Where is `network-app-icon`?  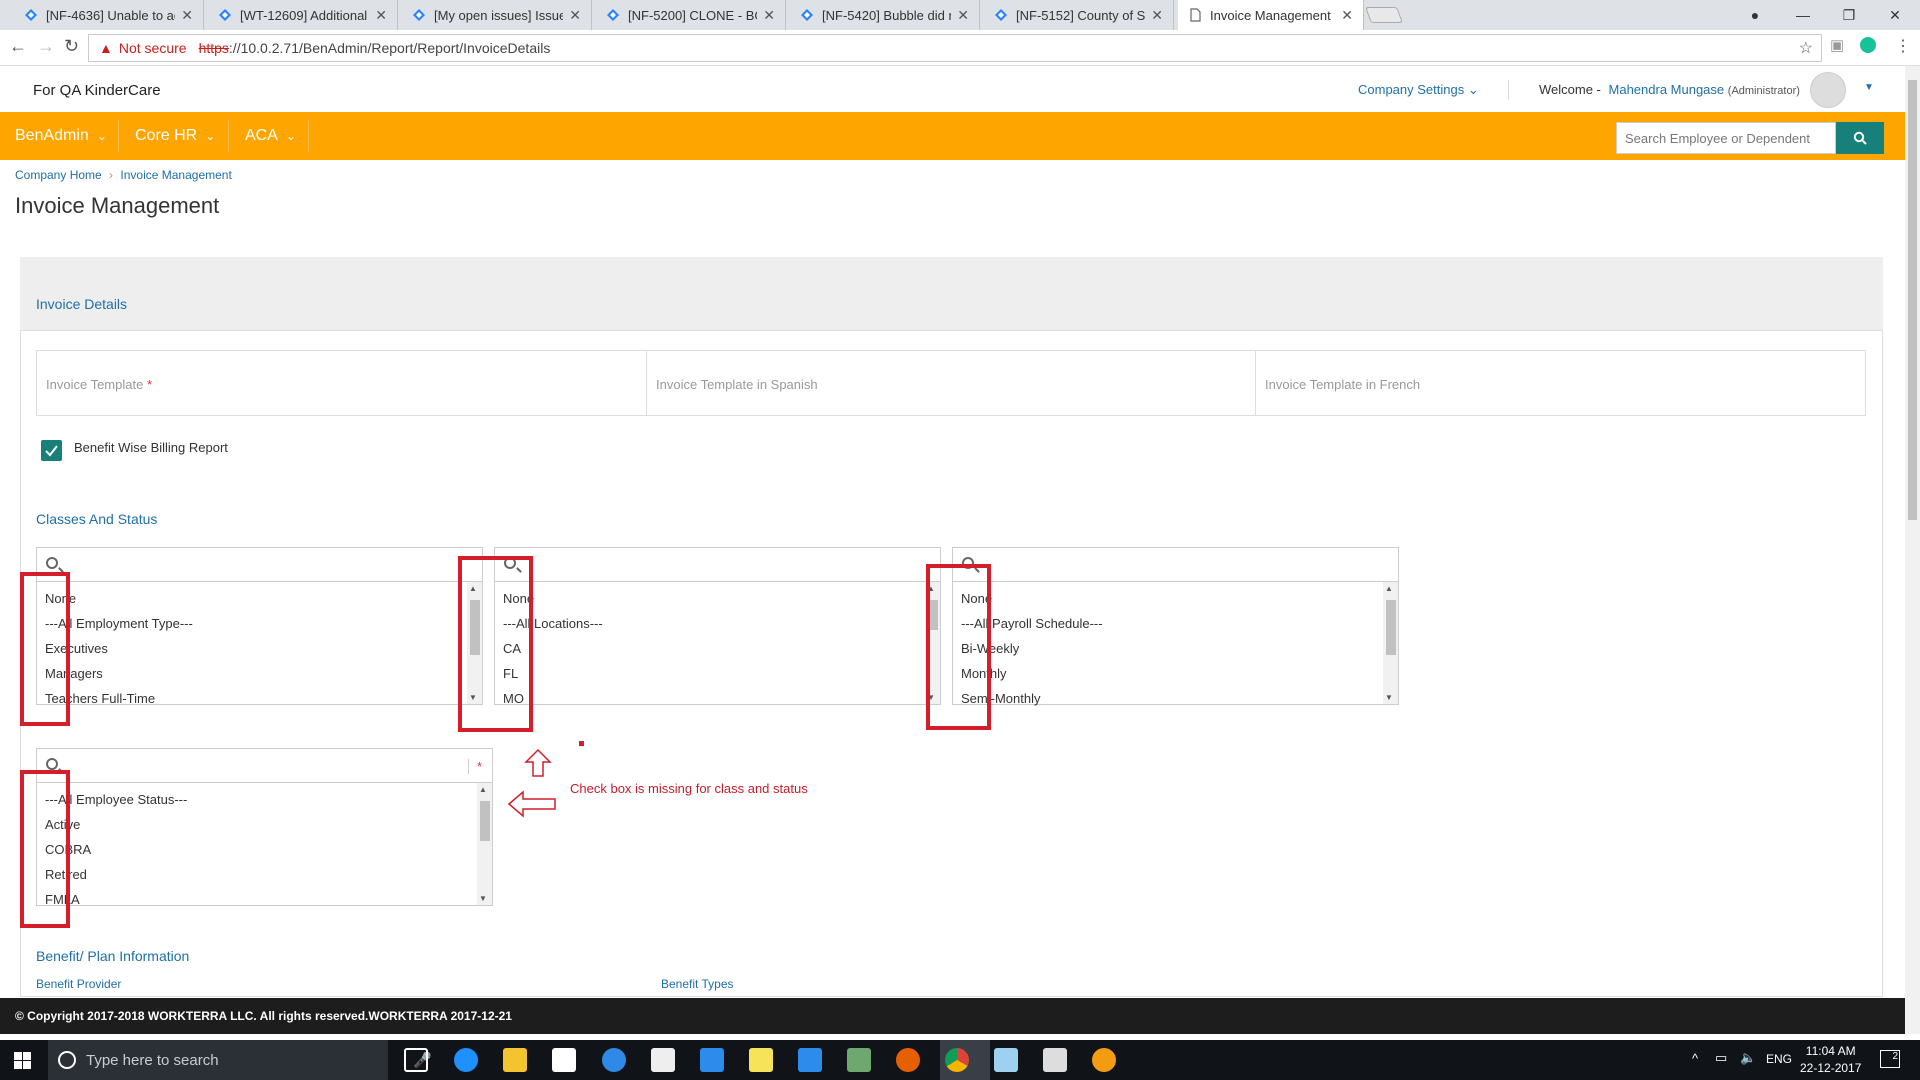
network-app-icon is located at coordinates (859, 1060).